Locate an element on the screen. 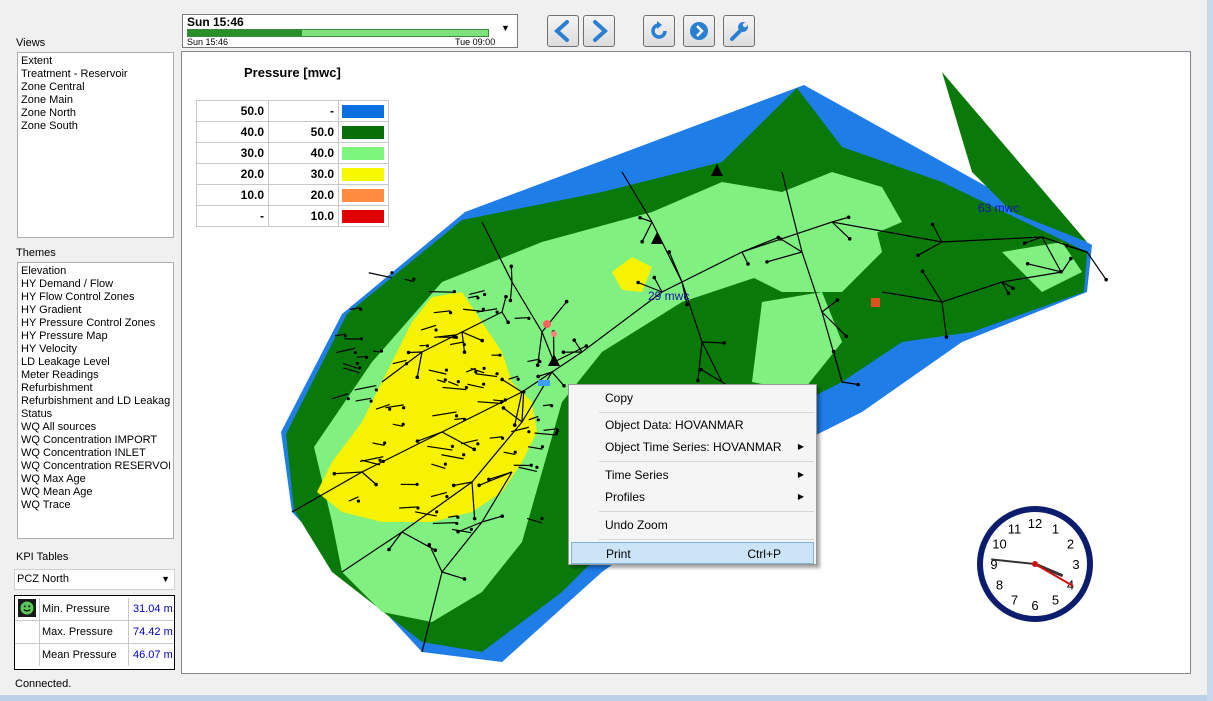 Image resolution: width=1213 pixels, height=701 pixels. time-end: Tue 09:00 is located at coordinates (475, 42).